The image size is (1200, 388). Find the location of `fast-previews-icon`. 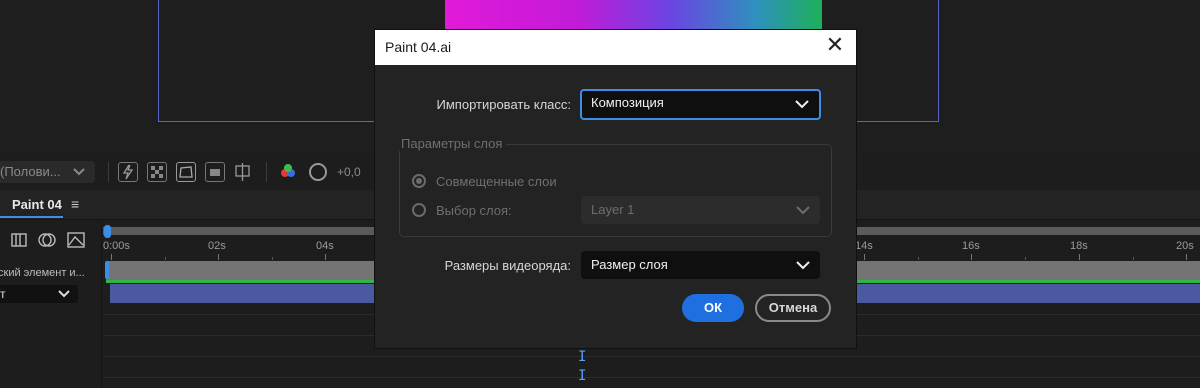

fast-previews-icon is located at coordinates (128, 172).